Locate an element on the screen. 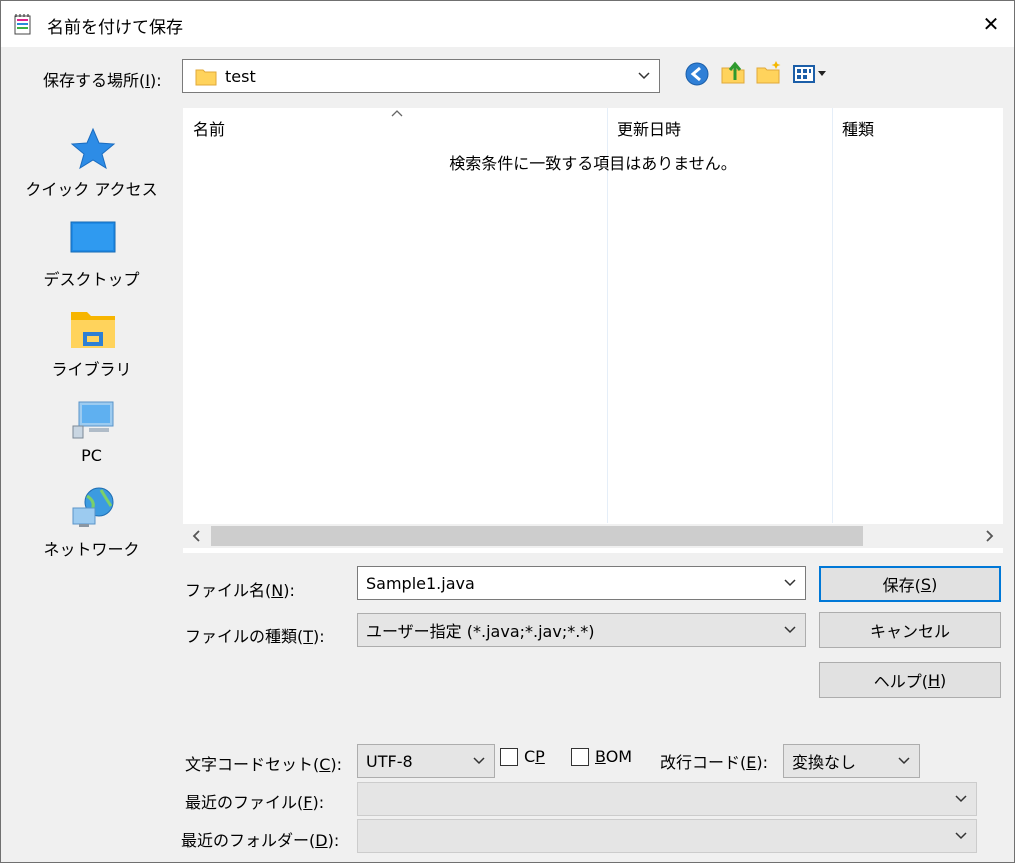 Image resolution: width=1015 pixels, height=863 pixels. filename-label: ファイル名(N): is located at coordinates (240, 589).